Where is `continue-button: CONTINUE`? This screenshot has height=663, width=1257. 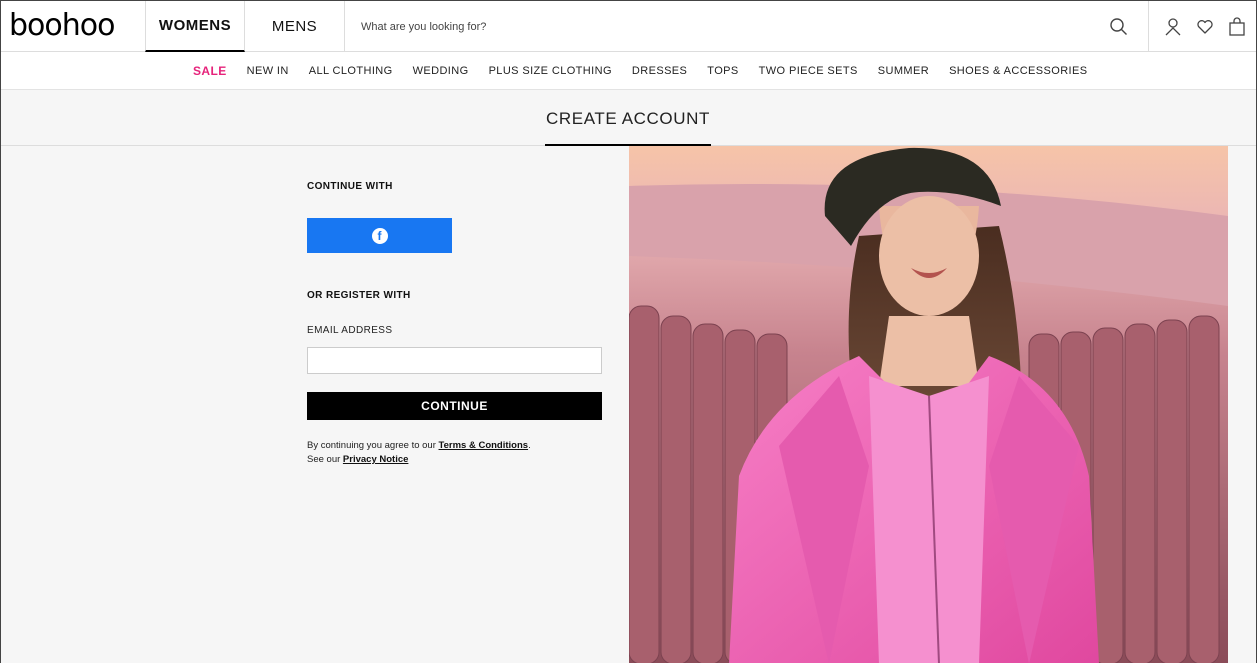
continue-button: CONTINUE is located at coordinates (454, 406).